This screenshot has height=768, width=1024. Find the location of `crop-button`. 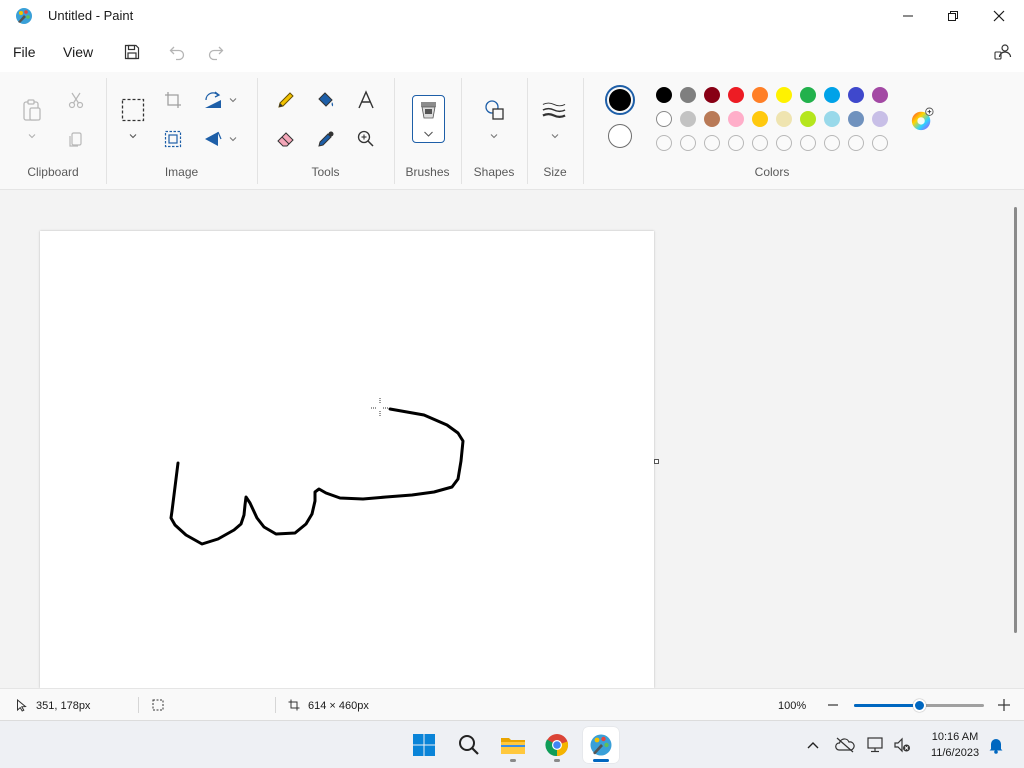

crop-button is located at coordinates (173, 100).